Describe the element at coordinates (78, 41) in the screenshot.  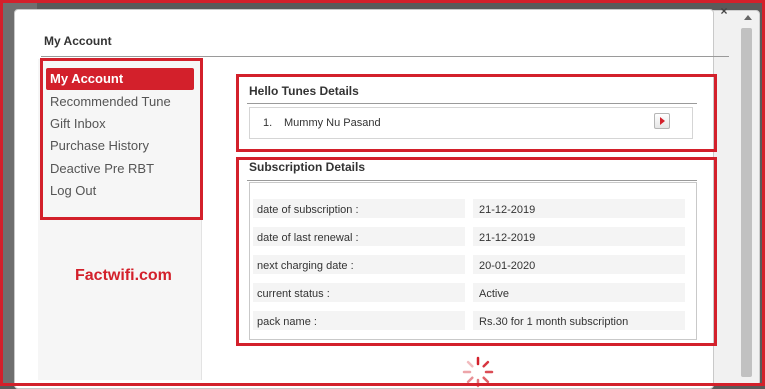
I see `page-title: My Account` at that location.